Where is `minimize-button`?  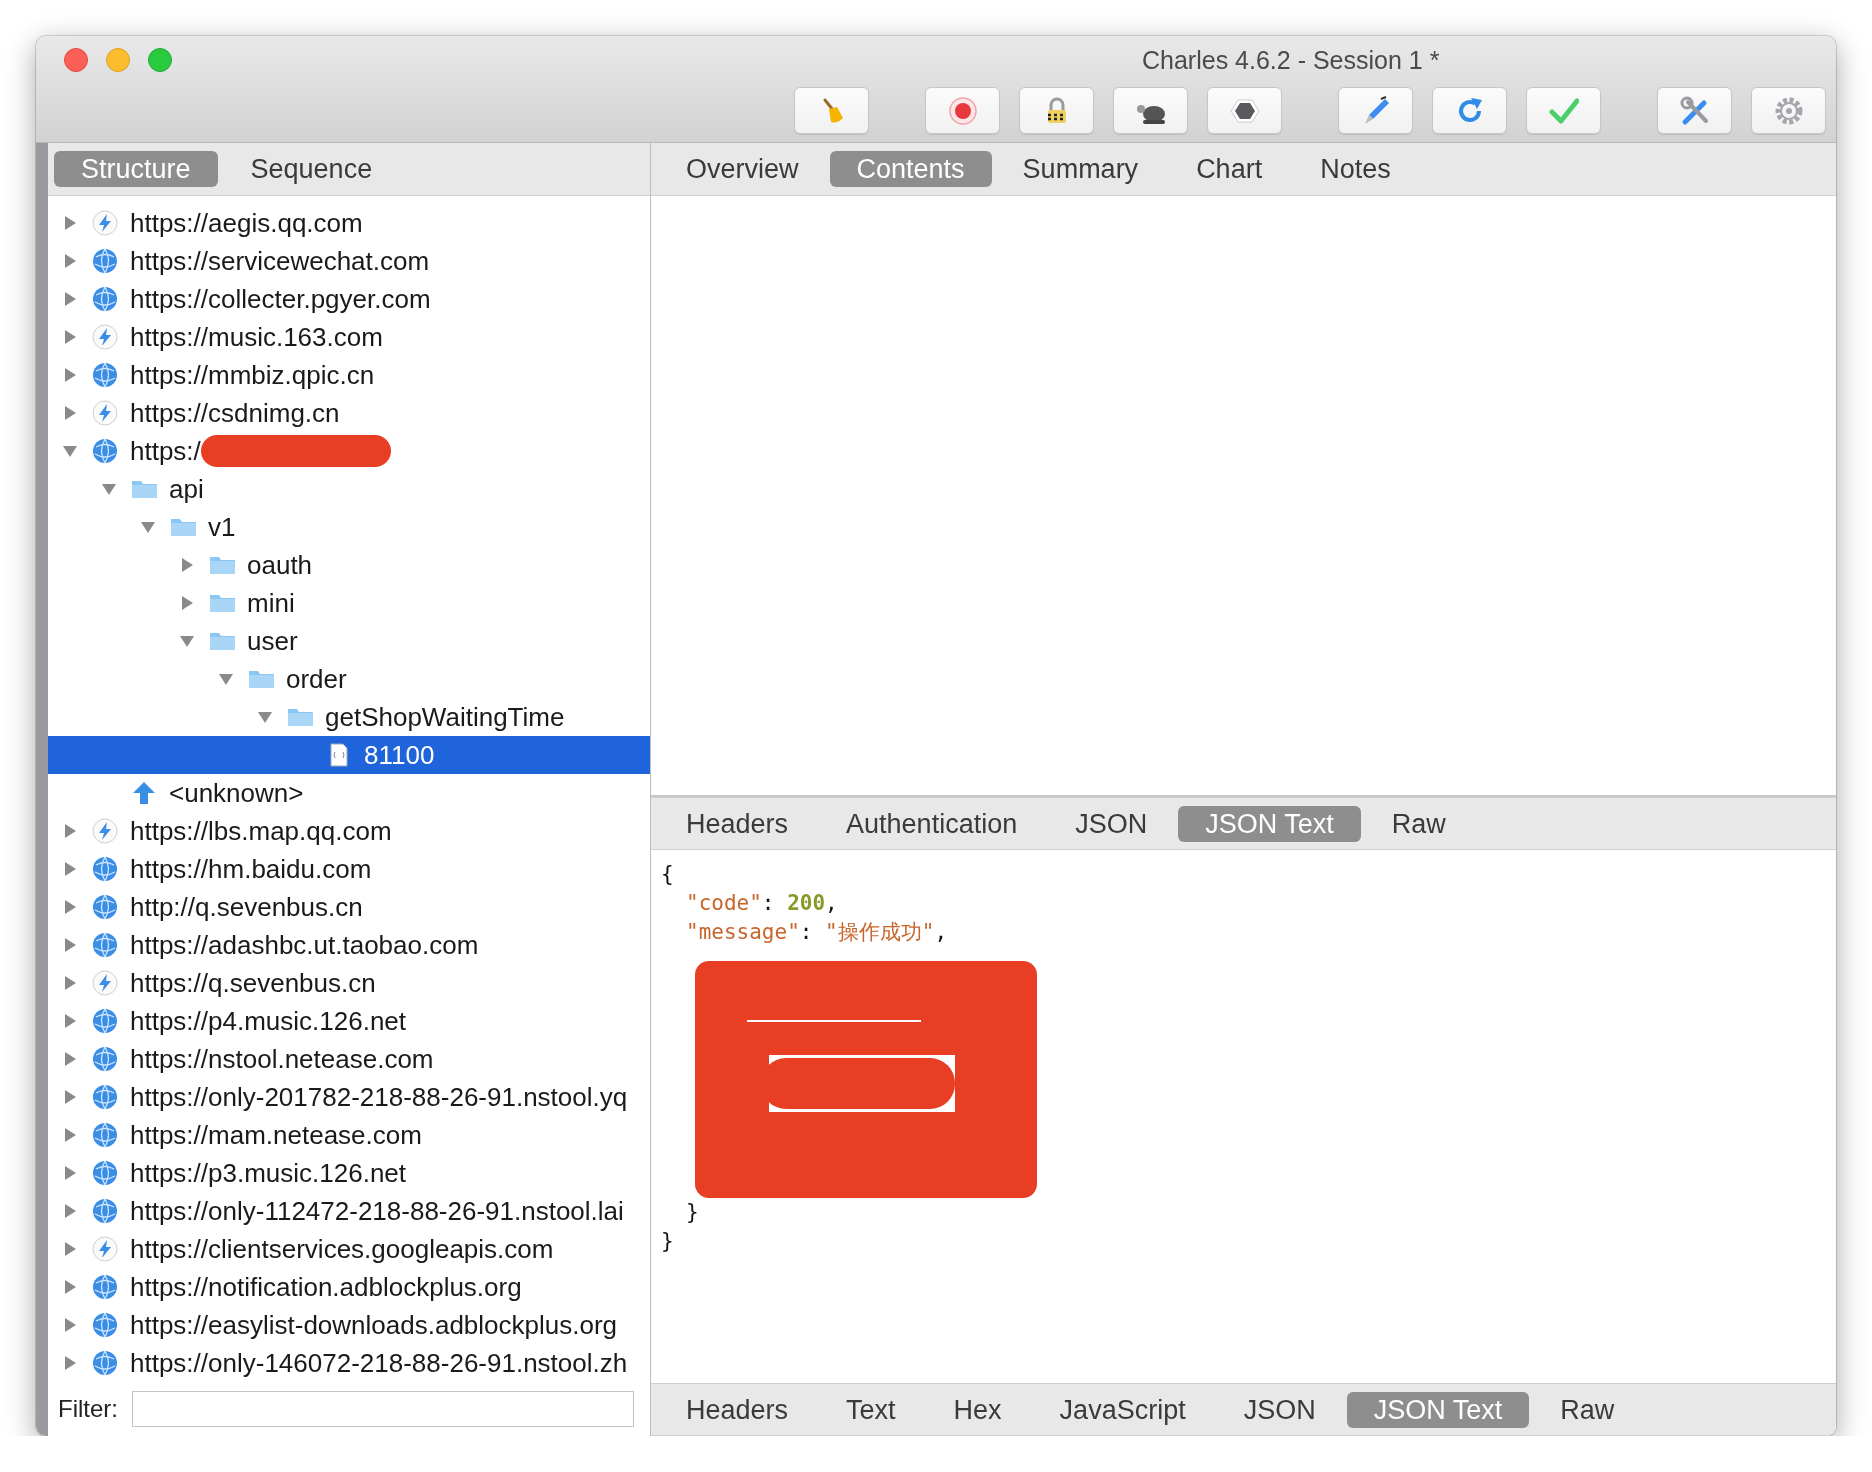 minimize-button is located at coordinates (118, 60).